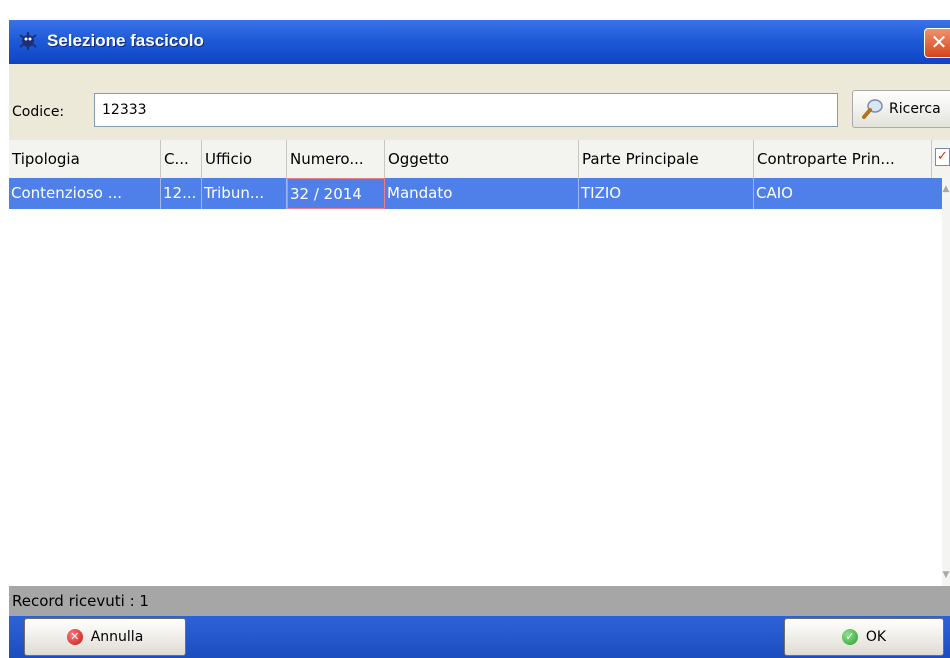 The height and width of the screenshot is (658, 950). Describe the element at coordinates (946, 189) in the screenshot. I see `scroll-up-icon: ▲` at that location.